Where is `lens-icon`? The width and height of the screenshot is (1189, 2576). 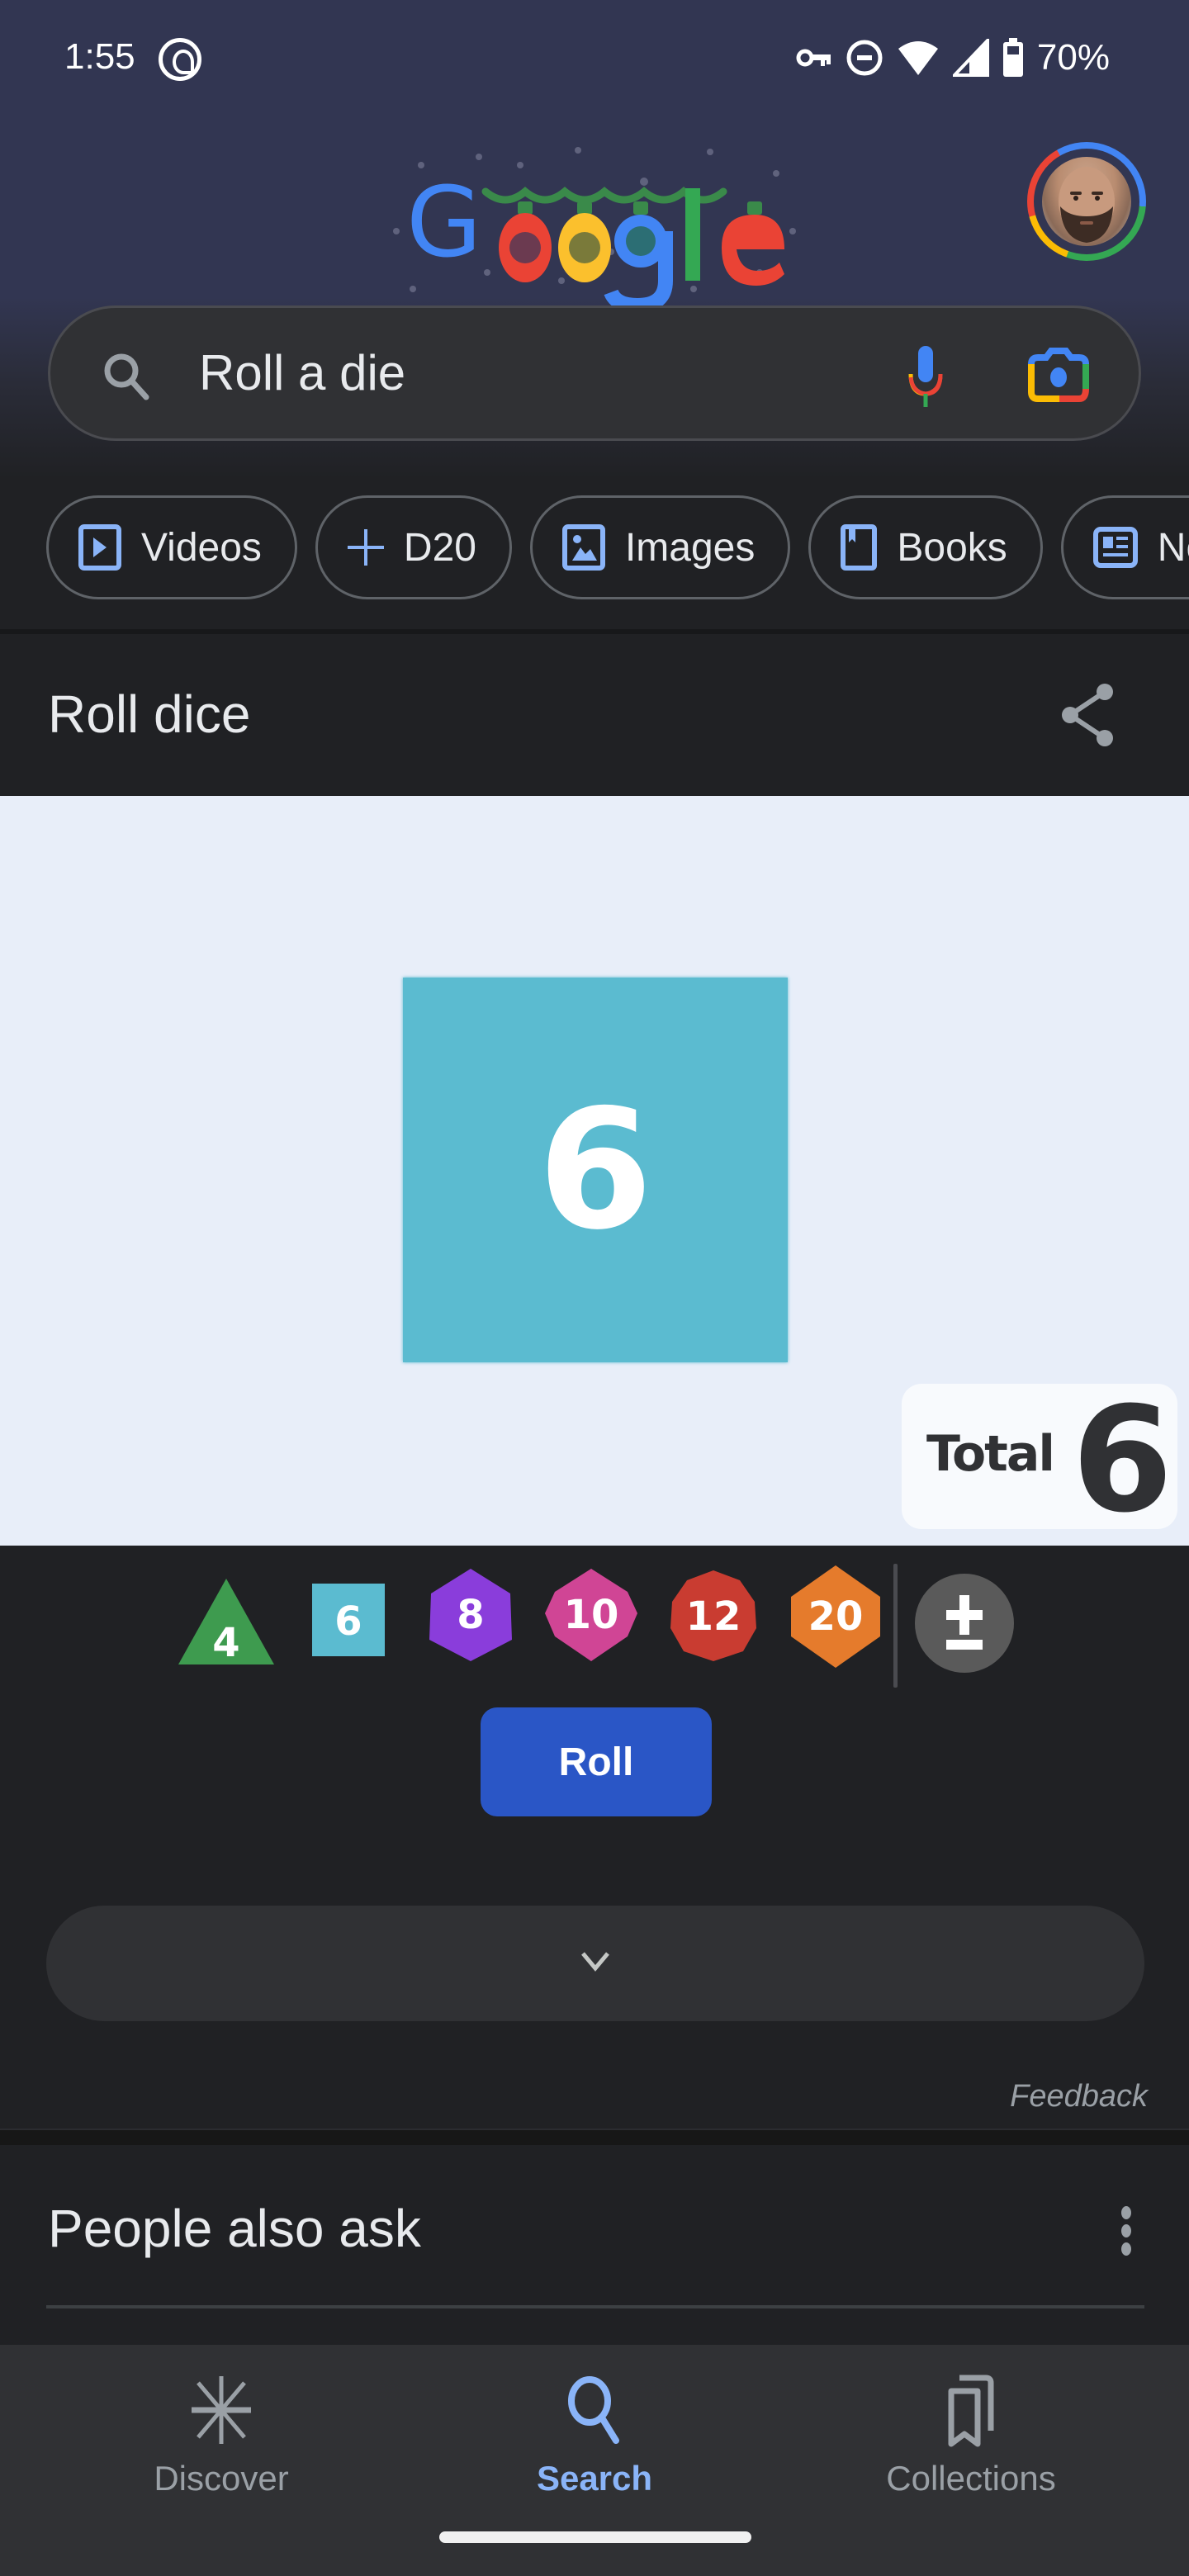
lens-icon is located at coordinates (1058, 376).